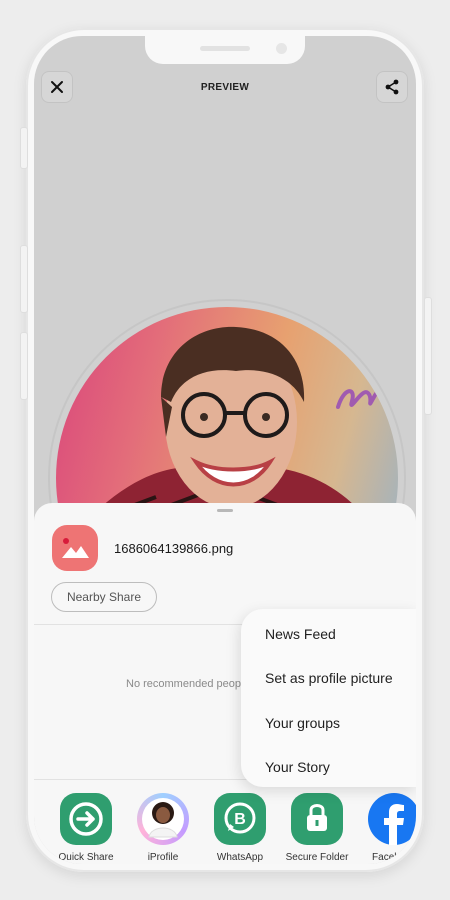  What do you see at coordinates (329, 678) in the screenshot?
I see `menu-item-set-profile-picture: Set as profile picture` at bounding box center [329, 678].